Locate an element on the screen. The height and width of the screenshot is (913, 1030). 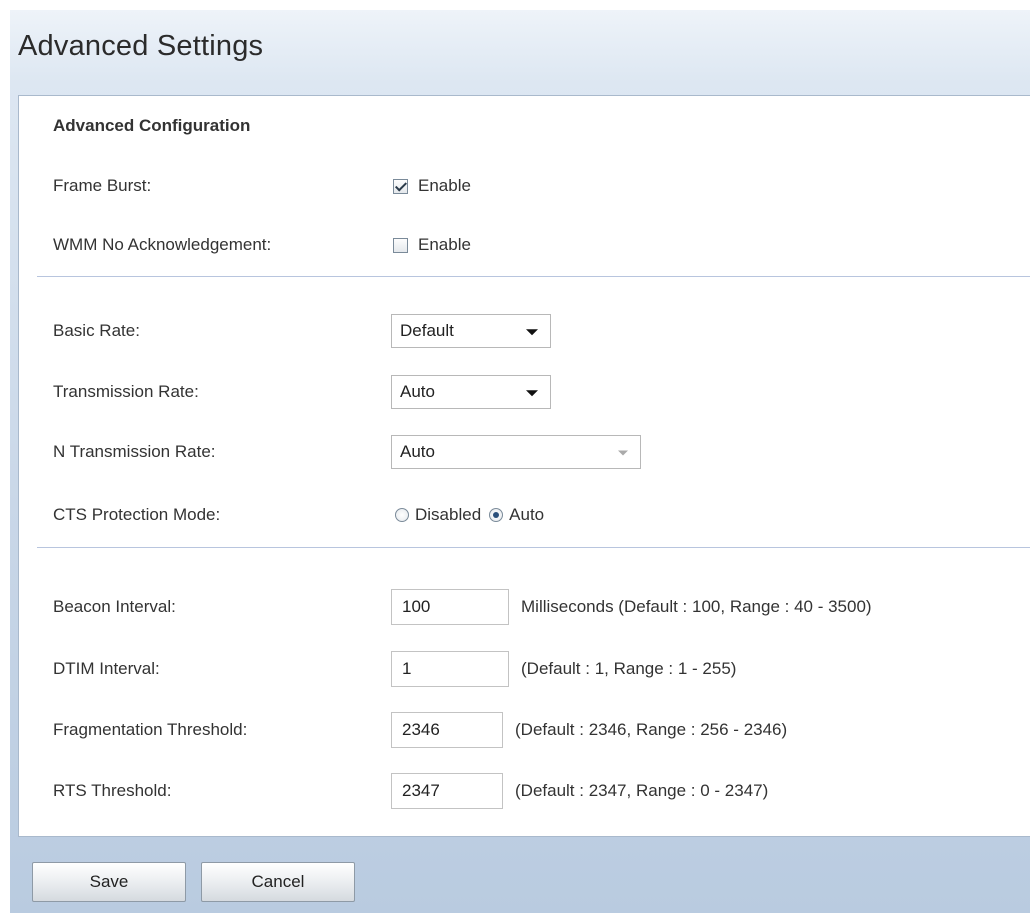
cts-disabled-radio is located at coordinates (402, 515).